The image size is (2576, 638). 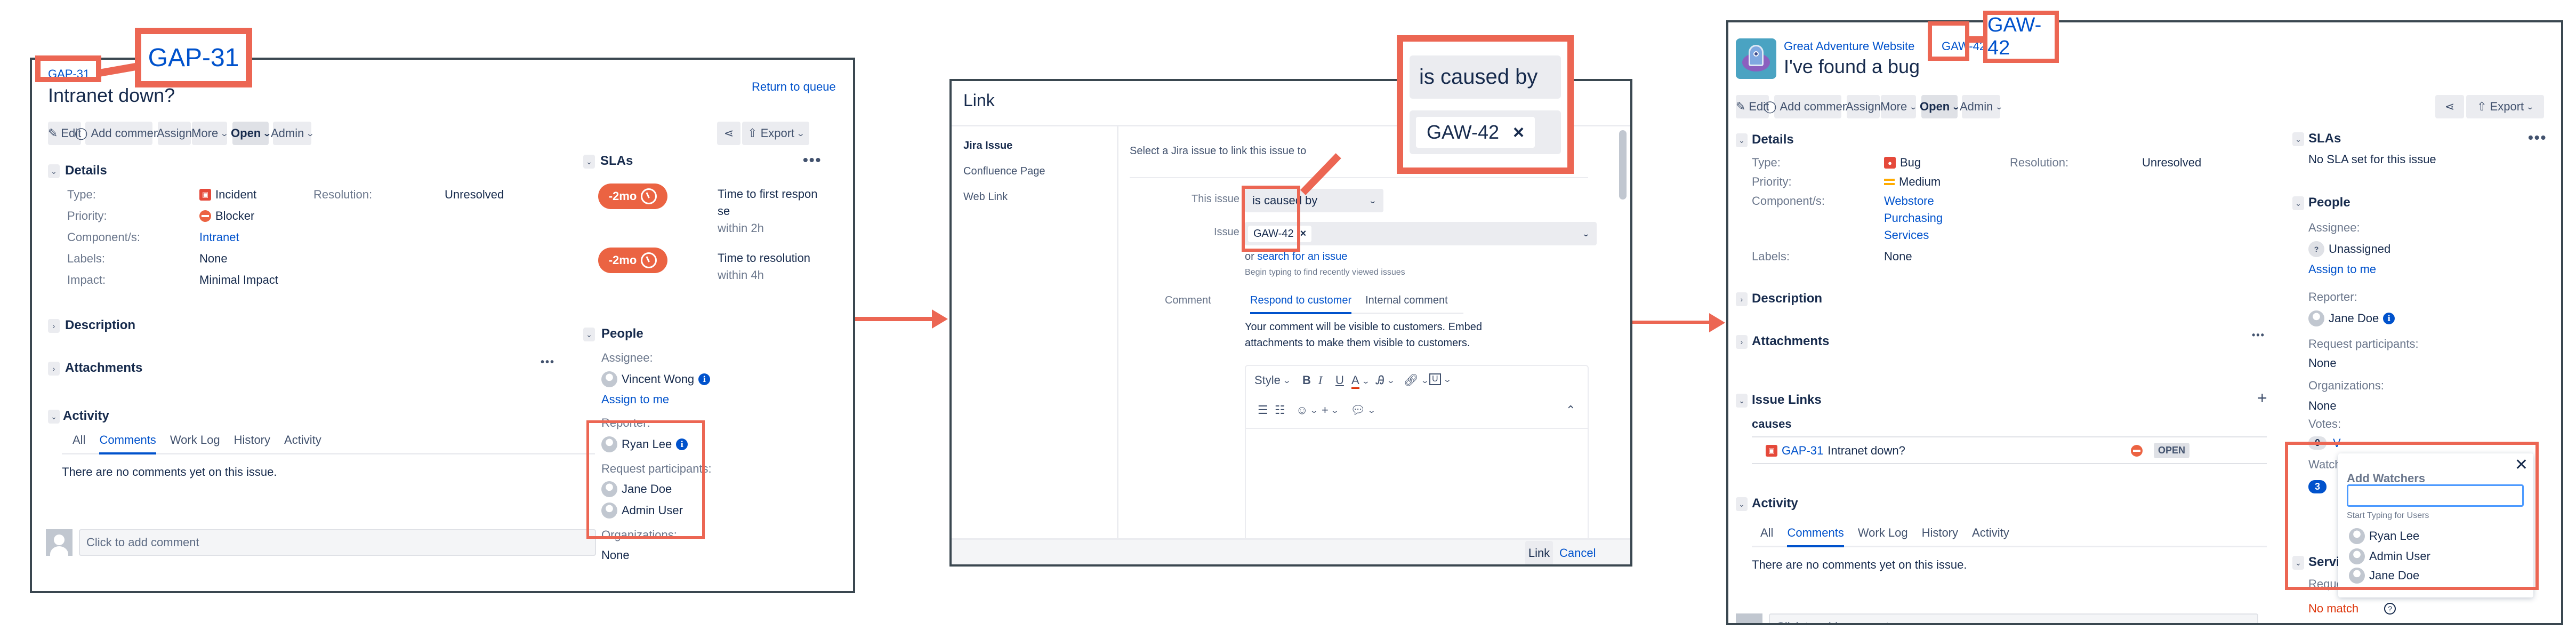 What do you see at coordinates (1280, 410) in the screenshot?
I see `numbered-list-button: ☷` at bounding box center [1280, 410].